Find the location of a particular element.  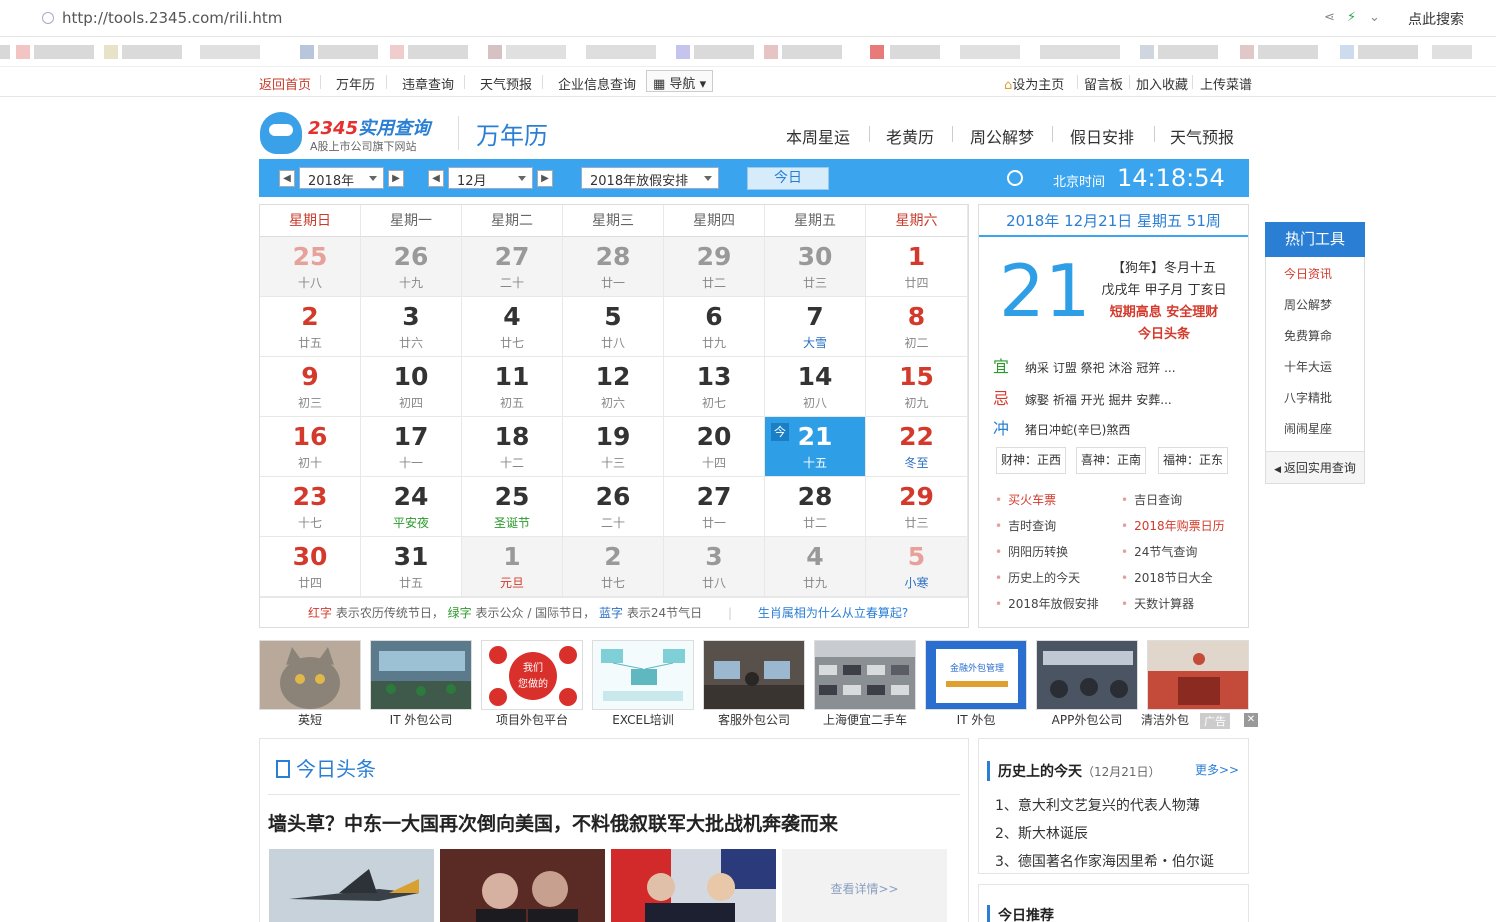

nav-dropdown-button: ▦ 导航 ▾ is located at coordinates (680, 81).